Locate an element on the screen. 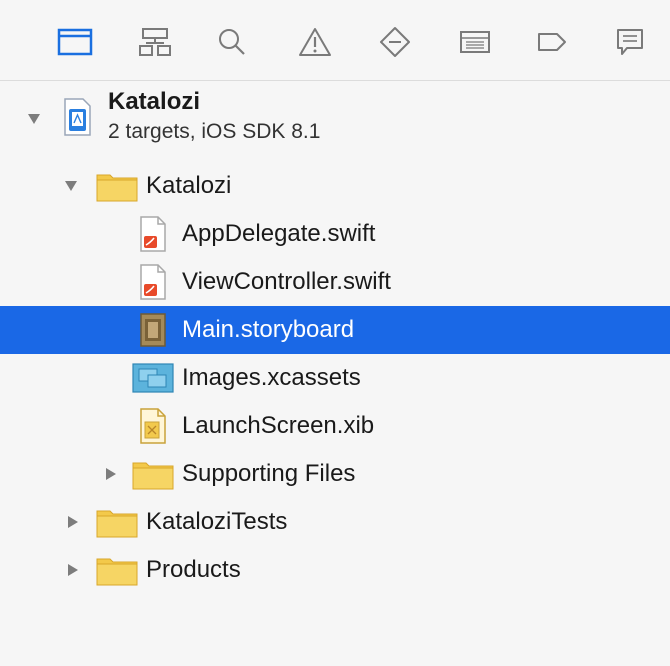 The height and width of the screenshot is (666, 670). breakpoint-icon is located at coordinates (395, 42).